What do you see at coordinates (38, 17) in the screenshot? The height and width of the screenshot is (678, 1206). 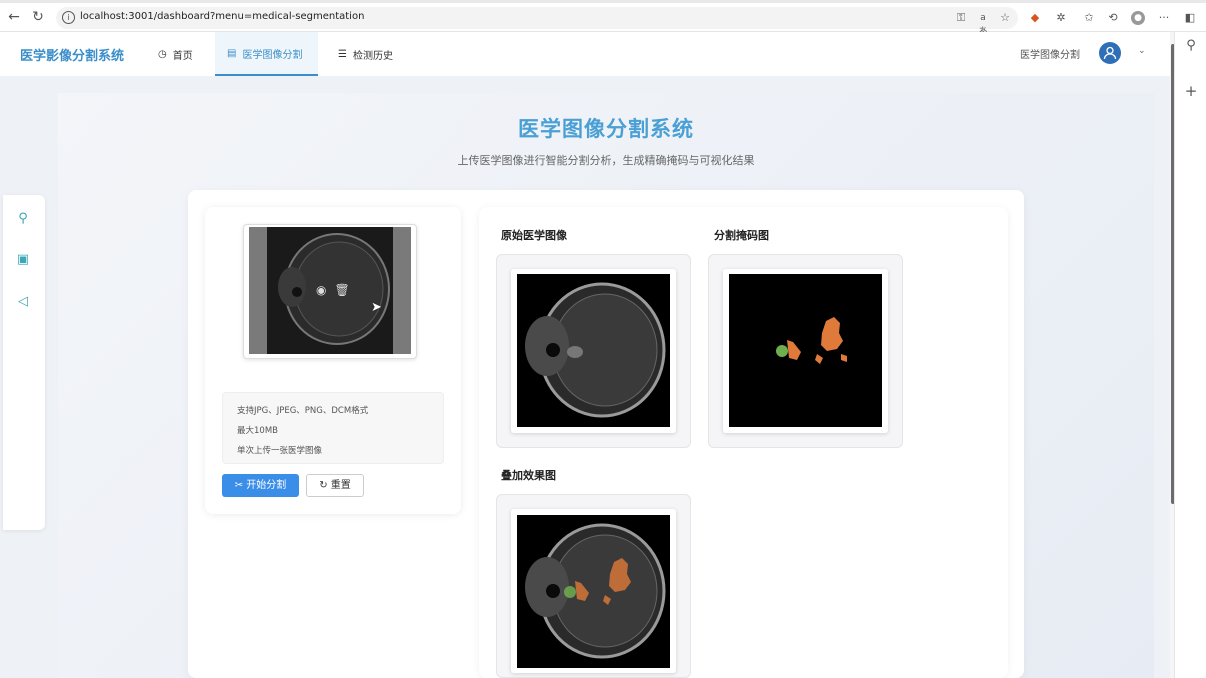 I see `refresh-icon: ↻` at bounding box center [38, 17].